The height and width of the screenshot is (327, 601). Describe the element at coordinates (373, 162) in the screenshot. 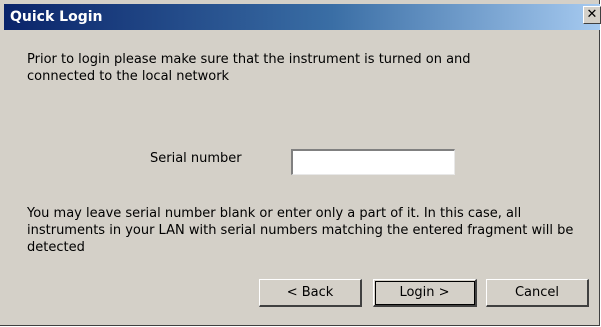

I see `serial-number-input` at that location.